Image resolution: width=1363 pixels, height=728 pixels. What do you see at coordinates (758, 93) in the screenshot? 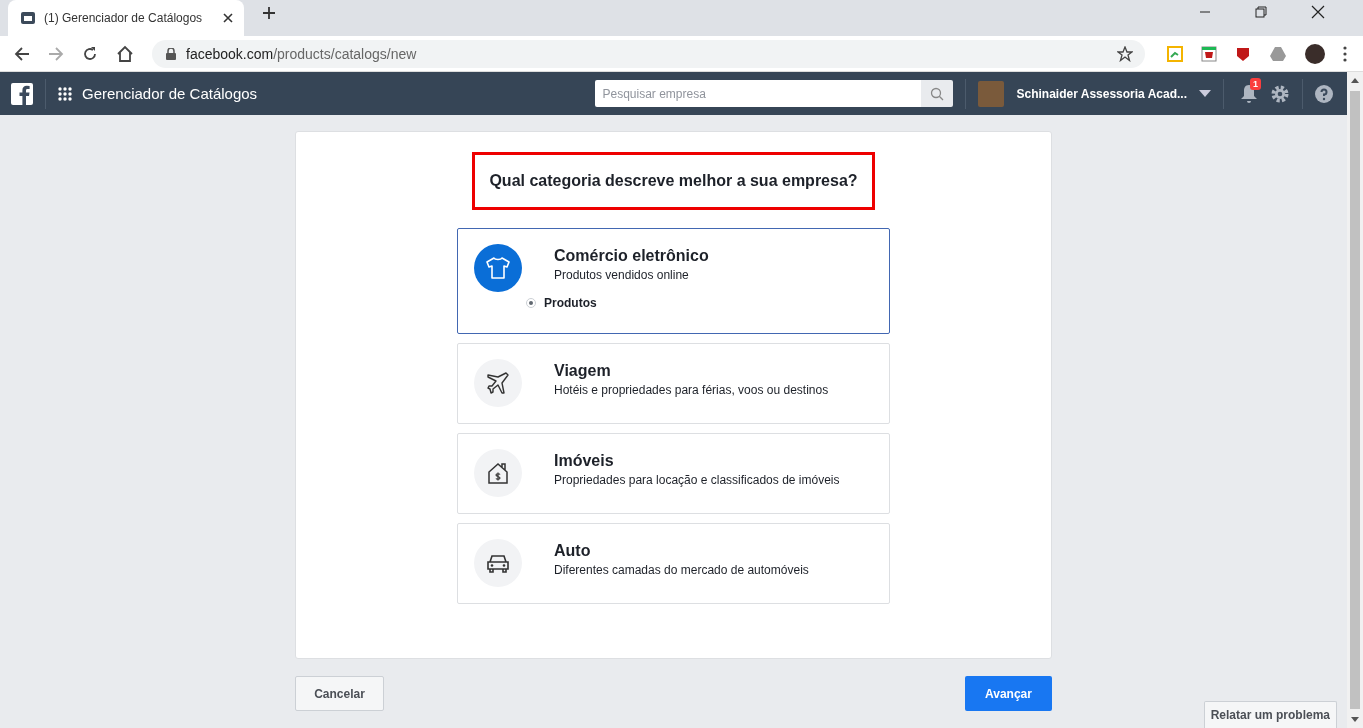
I see `search-field: Pesquisar empresa` at bounding box center [758, 93].